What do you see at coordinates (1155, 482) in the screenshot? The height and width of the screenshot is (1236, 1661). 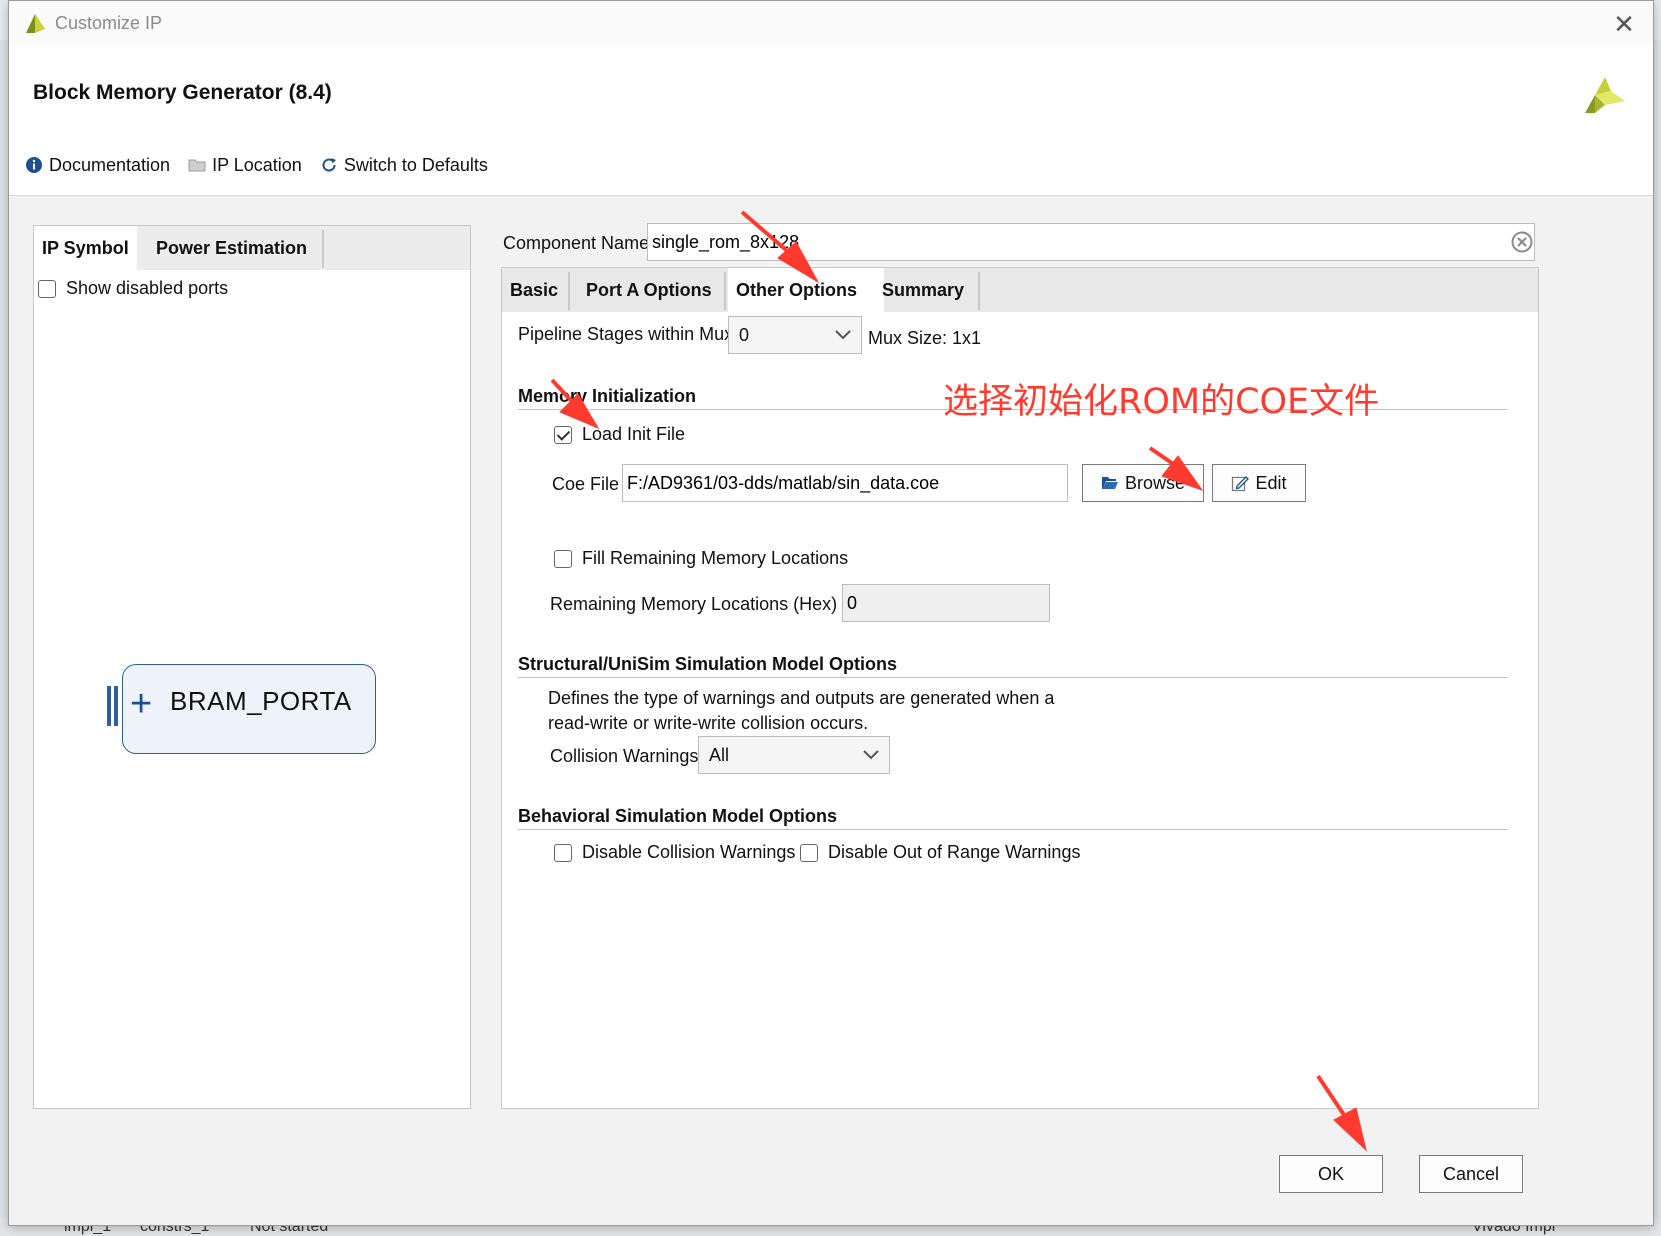 I see `browse-label: Browse` at bounding box center [1155, 482].